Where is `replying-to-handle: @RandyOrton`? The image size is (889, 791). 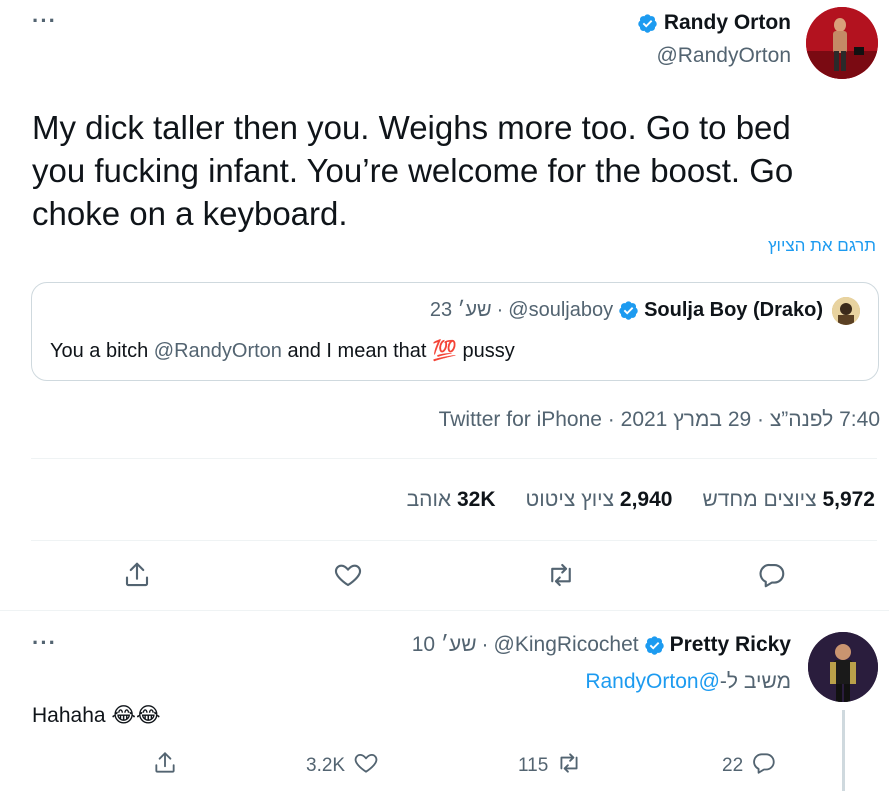 replying-to-handle: @RandyOrton is located at coordinates (652, 681).